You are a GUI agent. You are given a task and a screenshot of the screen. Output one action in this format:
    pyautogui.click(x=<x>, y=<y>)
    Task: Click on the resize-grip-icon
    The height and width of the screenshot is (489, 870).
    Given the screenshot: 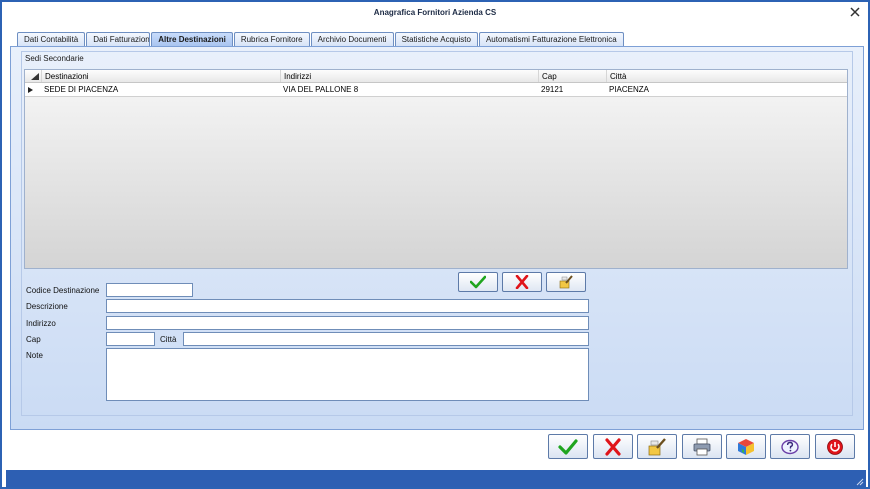 What is the action you would take?
    pyautogui.click(x=860, y=482)
    